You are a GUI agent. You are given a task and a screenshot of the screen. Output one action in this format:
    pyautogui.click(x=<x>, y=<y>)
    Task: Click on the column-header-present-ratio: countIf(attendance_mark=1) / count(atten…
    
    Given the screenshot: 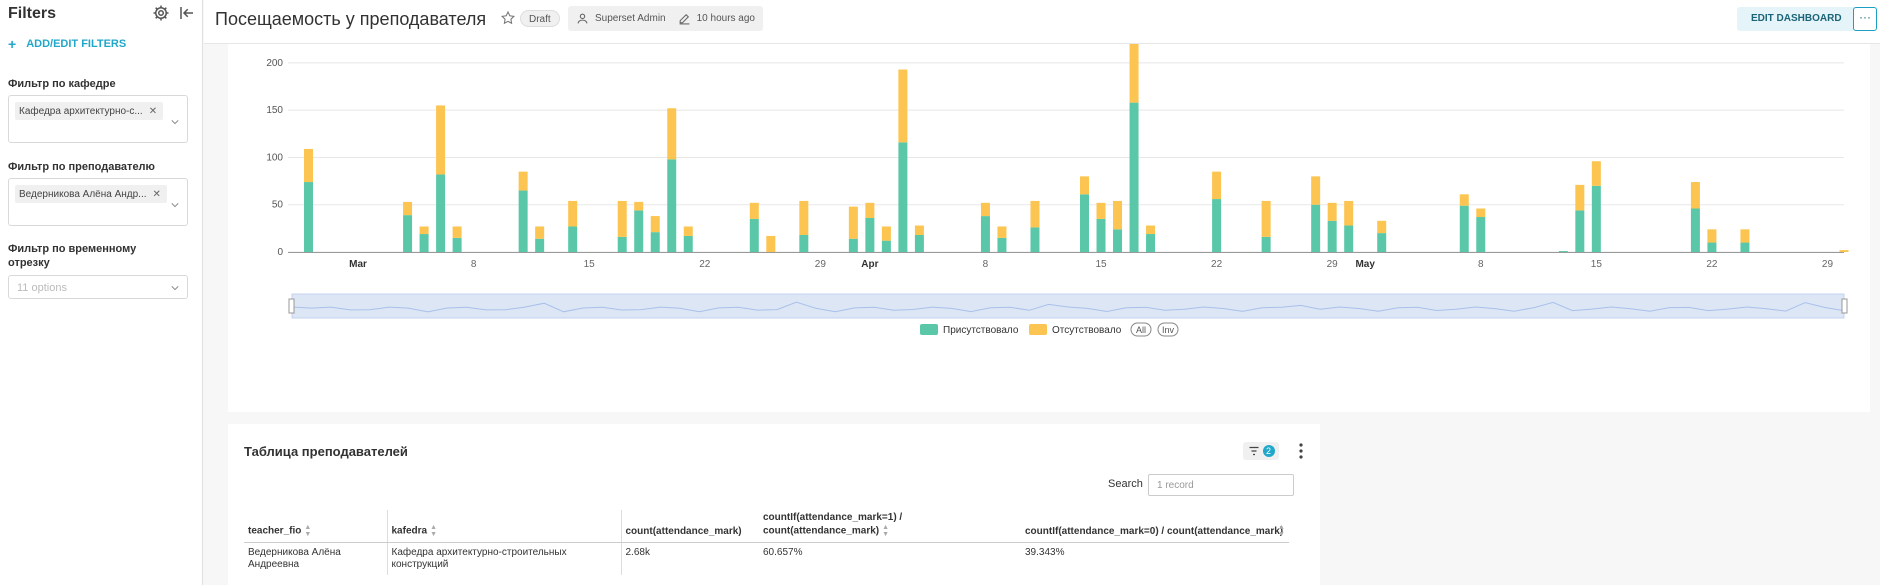 What is the action you would take?
    pyautogui.click(x=890, y=526)
    